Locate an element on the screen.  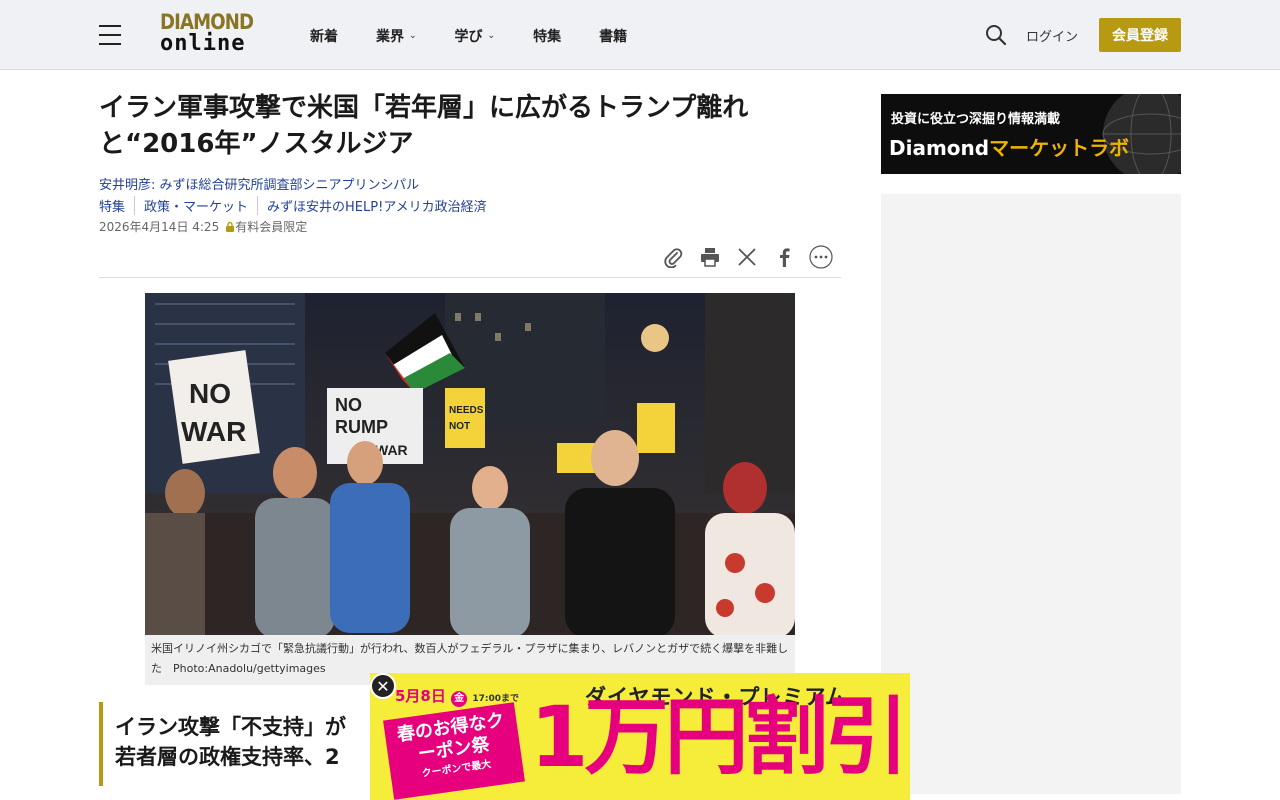
ad-discount-text: 1万円割引 is located at coordinates (719, 737).